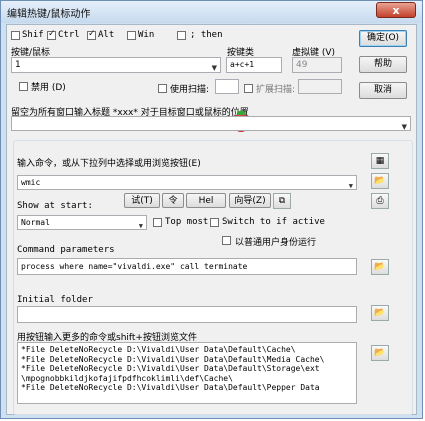 Image resolution: width=425 pixels, height=421 pixels. Describe the element at coordinates (380, 313) in the screenshot. I see `browse-initial-folder-icon: 📂` at that location.